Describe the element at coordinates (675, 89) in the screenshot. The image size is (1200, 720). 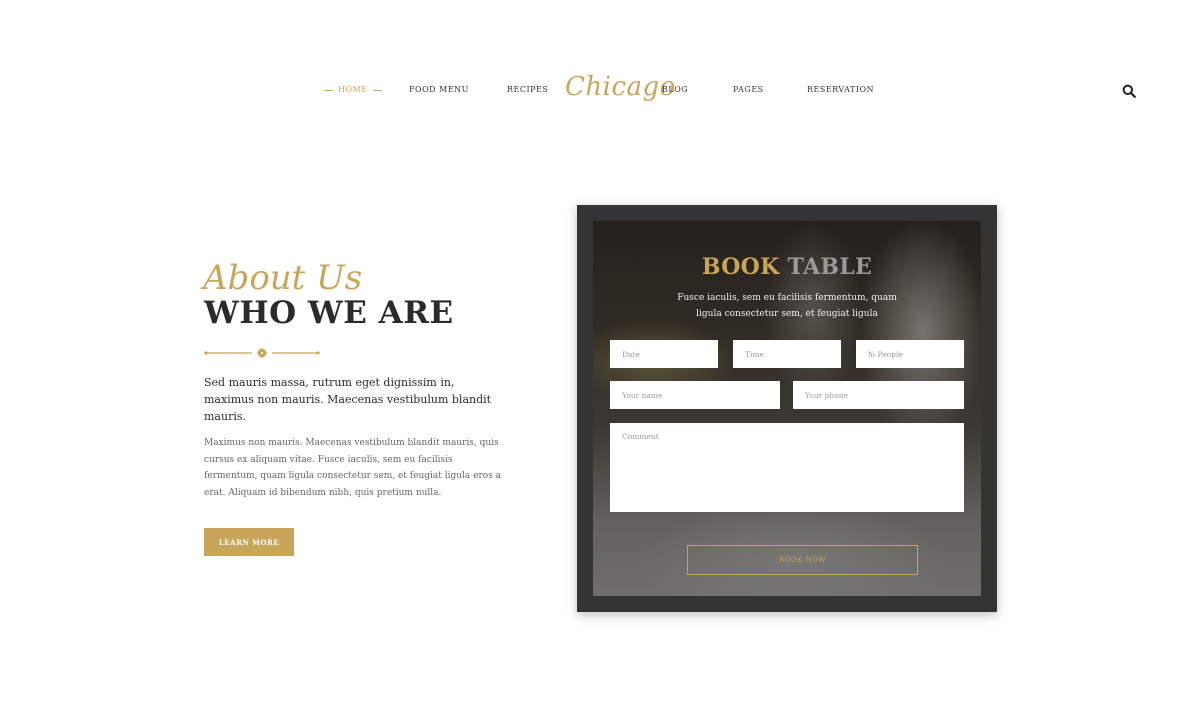
I see `nav-item-blog: BLOG` at that location.